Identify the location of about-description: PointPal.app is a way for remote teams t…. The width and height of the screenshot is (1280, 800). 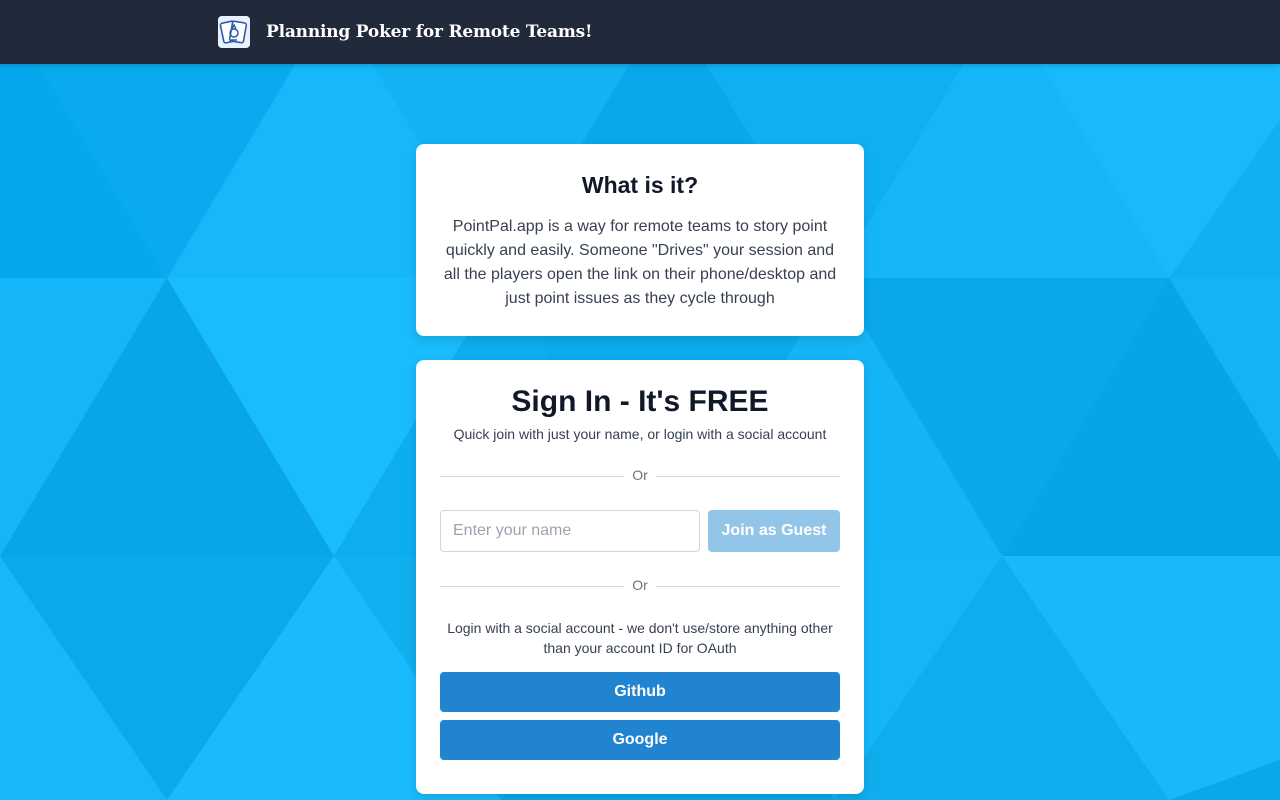
(640, 262).